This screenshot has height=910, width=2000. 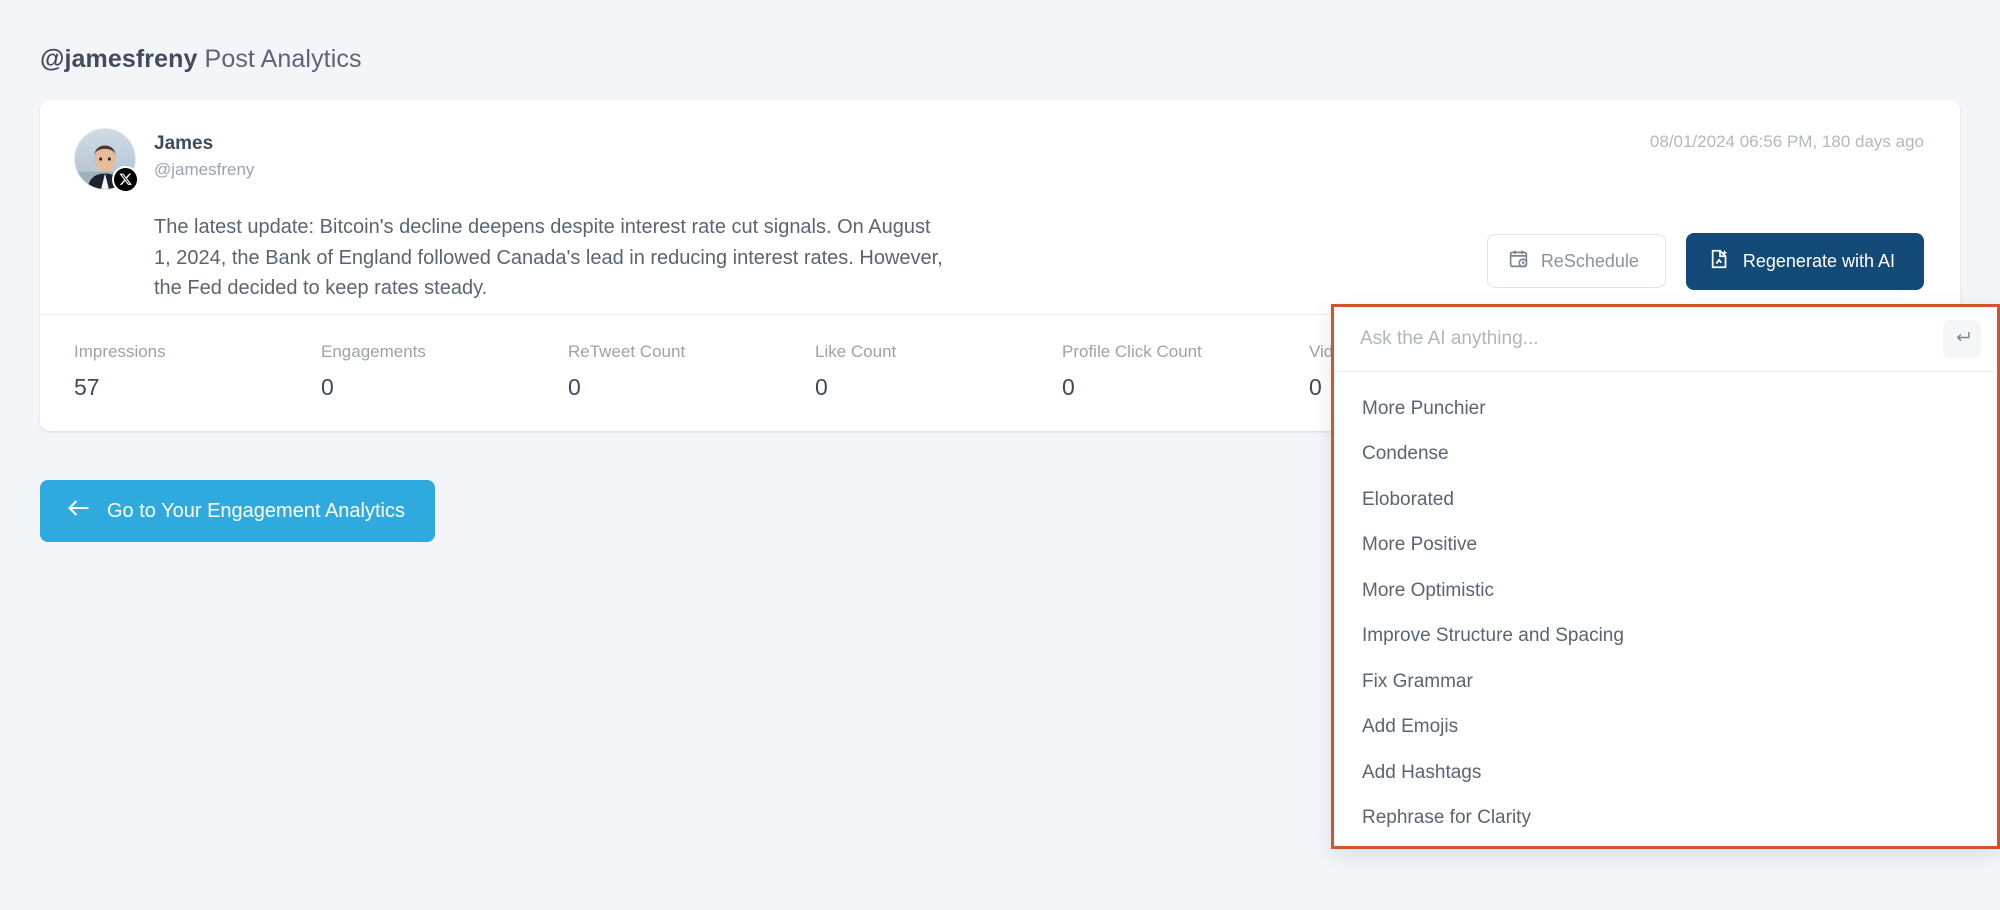 I want to click on post-author-name: James, so click(x=184, y=143).